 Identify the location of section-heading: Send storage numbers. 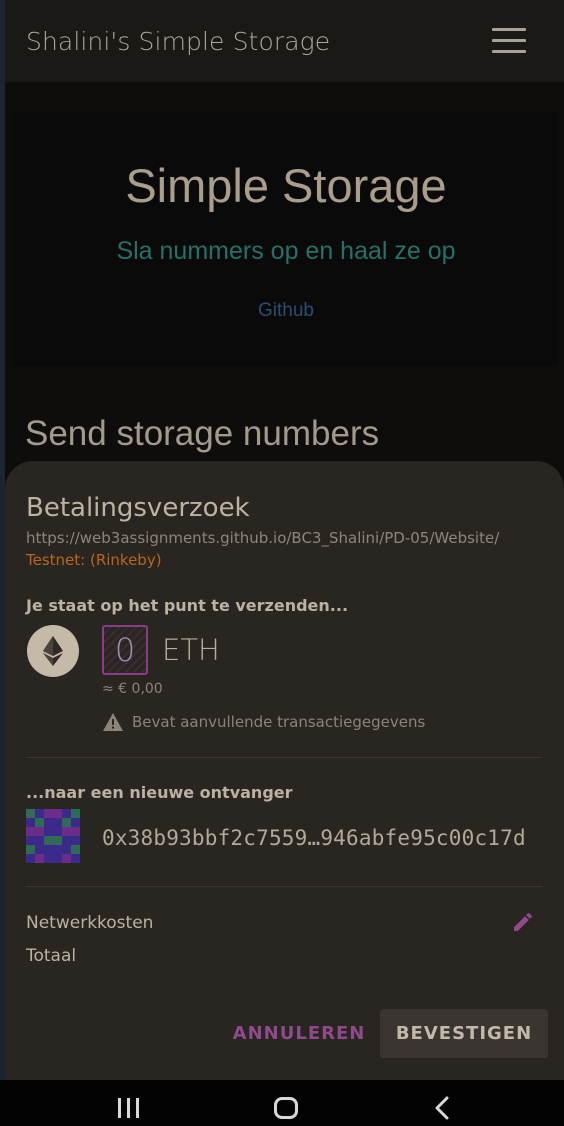
(202, 433).